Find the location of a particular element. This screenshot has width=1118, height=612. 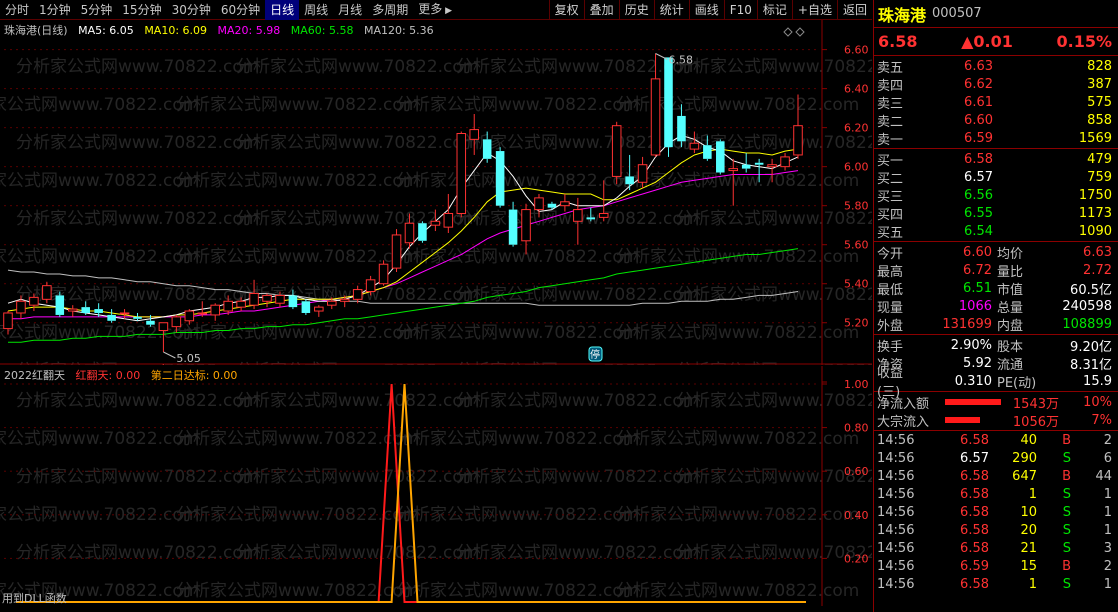

toolbar-button-label: 标记 is located at coordinates (774, 9).